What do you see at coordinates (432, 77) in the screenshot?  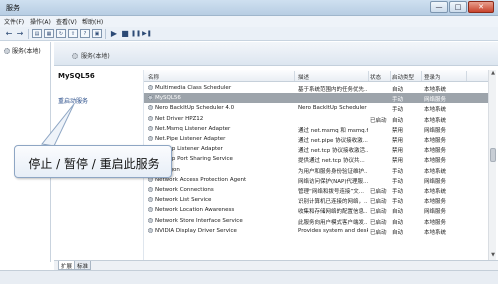 I see `column-logon-as: 登录为` at bounding box center [432, 77].